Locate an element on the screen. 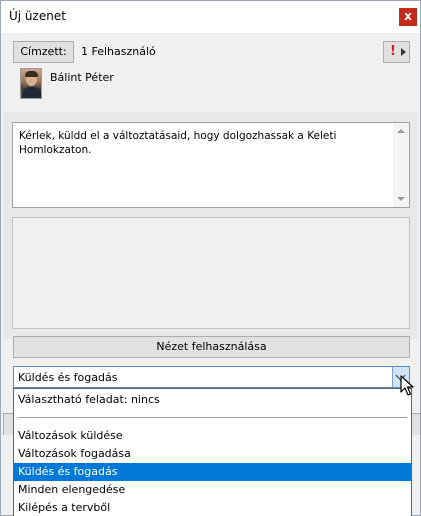 This screenshot has width=421, height=516. dropdown-option-selected: Küldés és fogadás is located at coordinates (212, 472).